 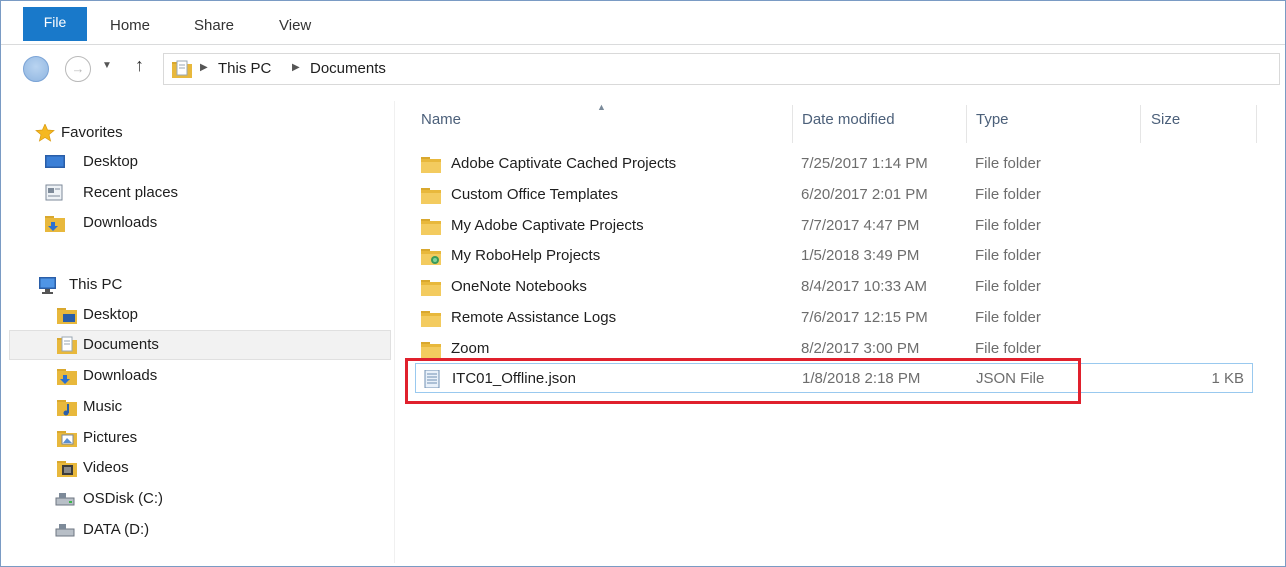 What do you see at coordinates (131, 192) in the screenshot?
I see `nav-label: Recent places` at bounding box center [131, 192].